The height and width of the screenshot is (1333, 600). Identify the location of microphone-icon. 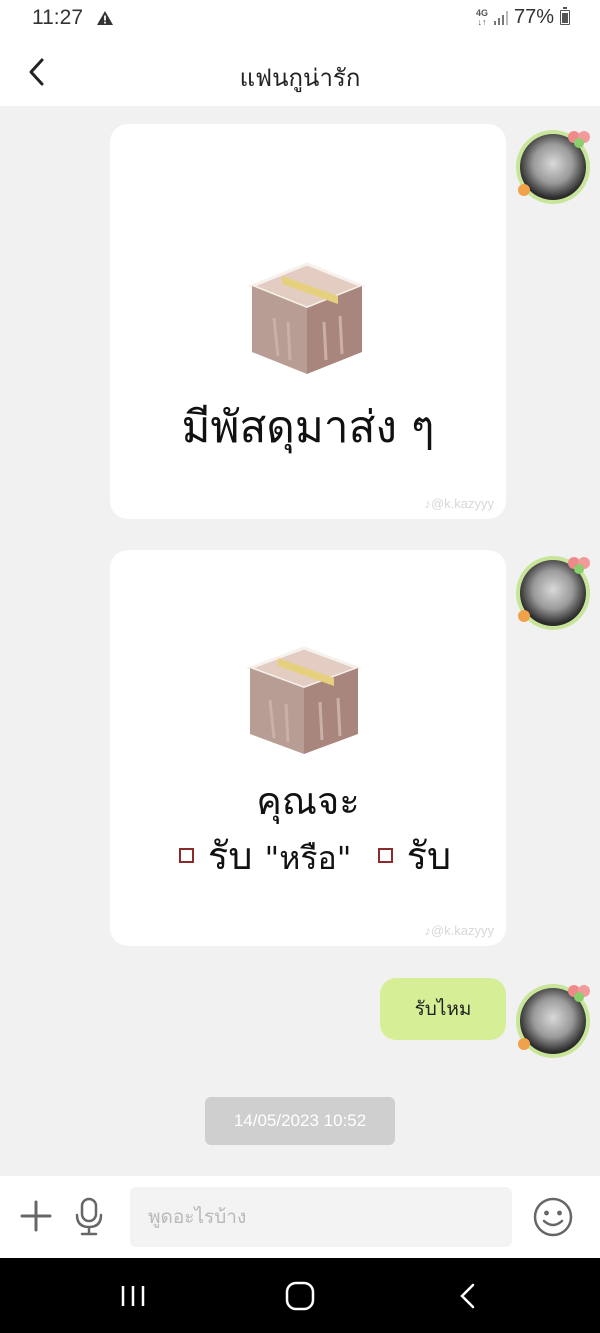
(89, 1216).